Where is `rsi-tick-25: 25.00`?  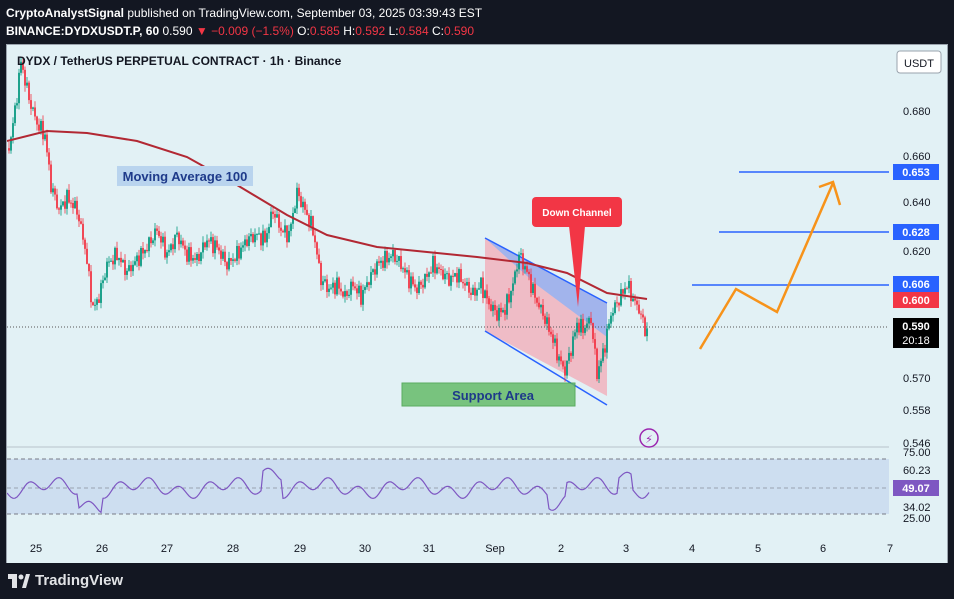
rsi-tick-25: 25.00 is located at coordinates (917, 519).